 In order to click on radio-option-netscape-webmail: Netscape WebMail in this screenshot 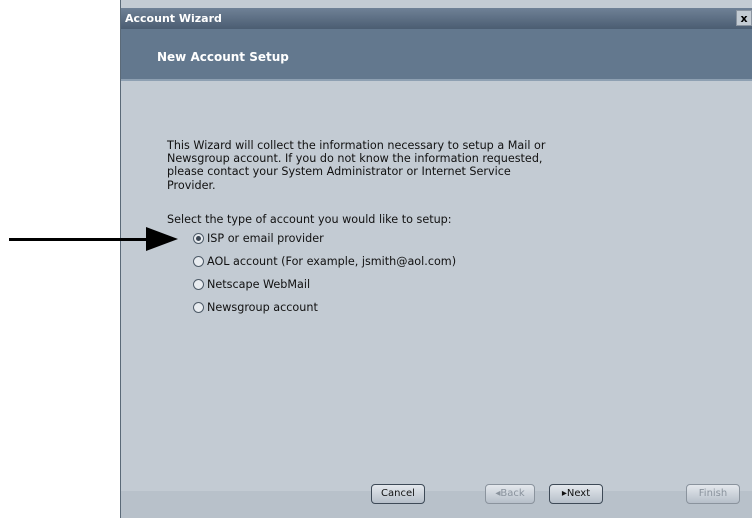, I will do `click(251, 285)`.